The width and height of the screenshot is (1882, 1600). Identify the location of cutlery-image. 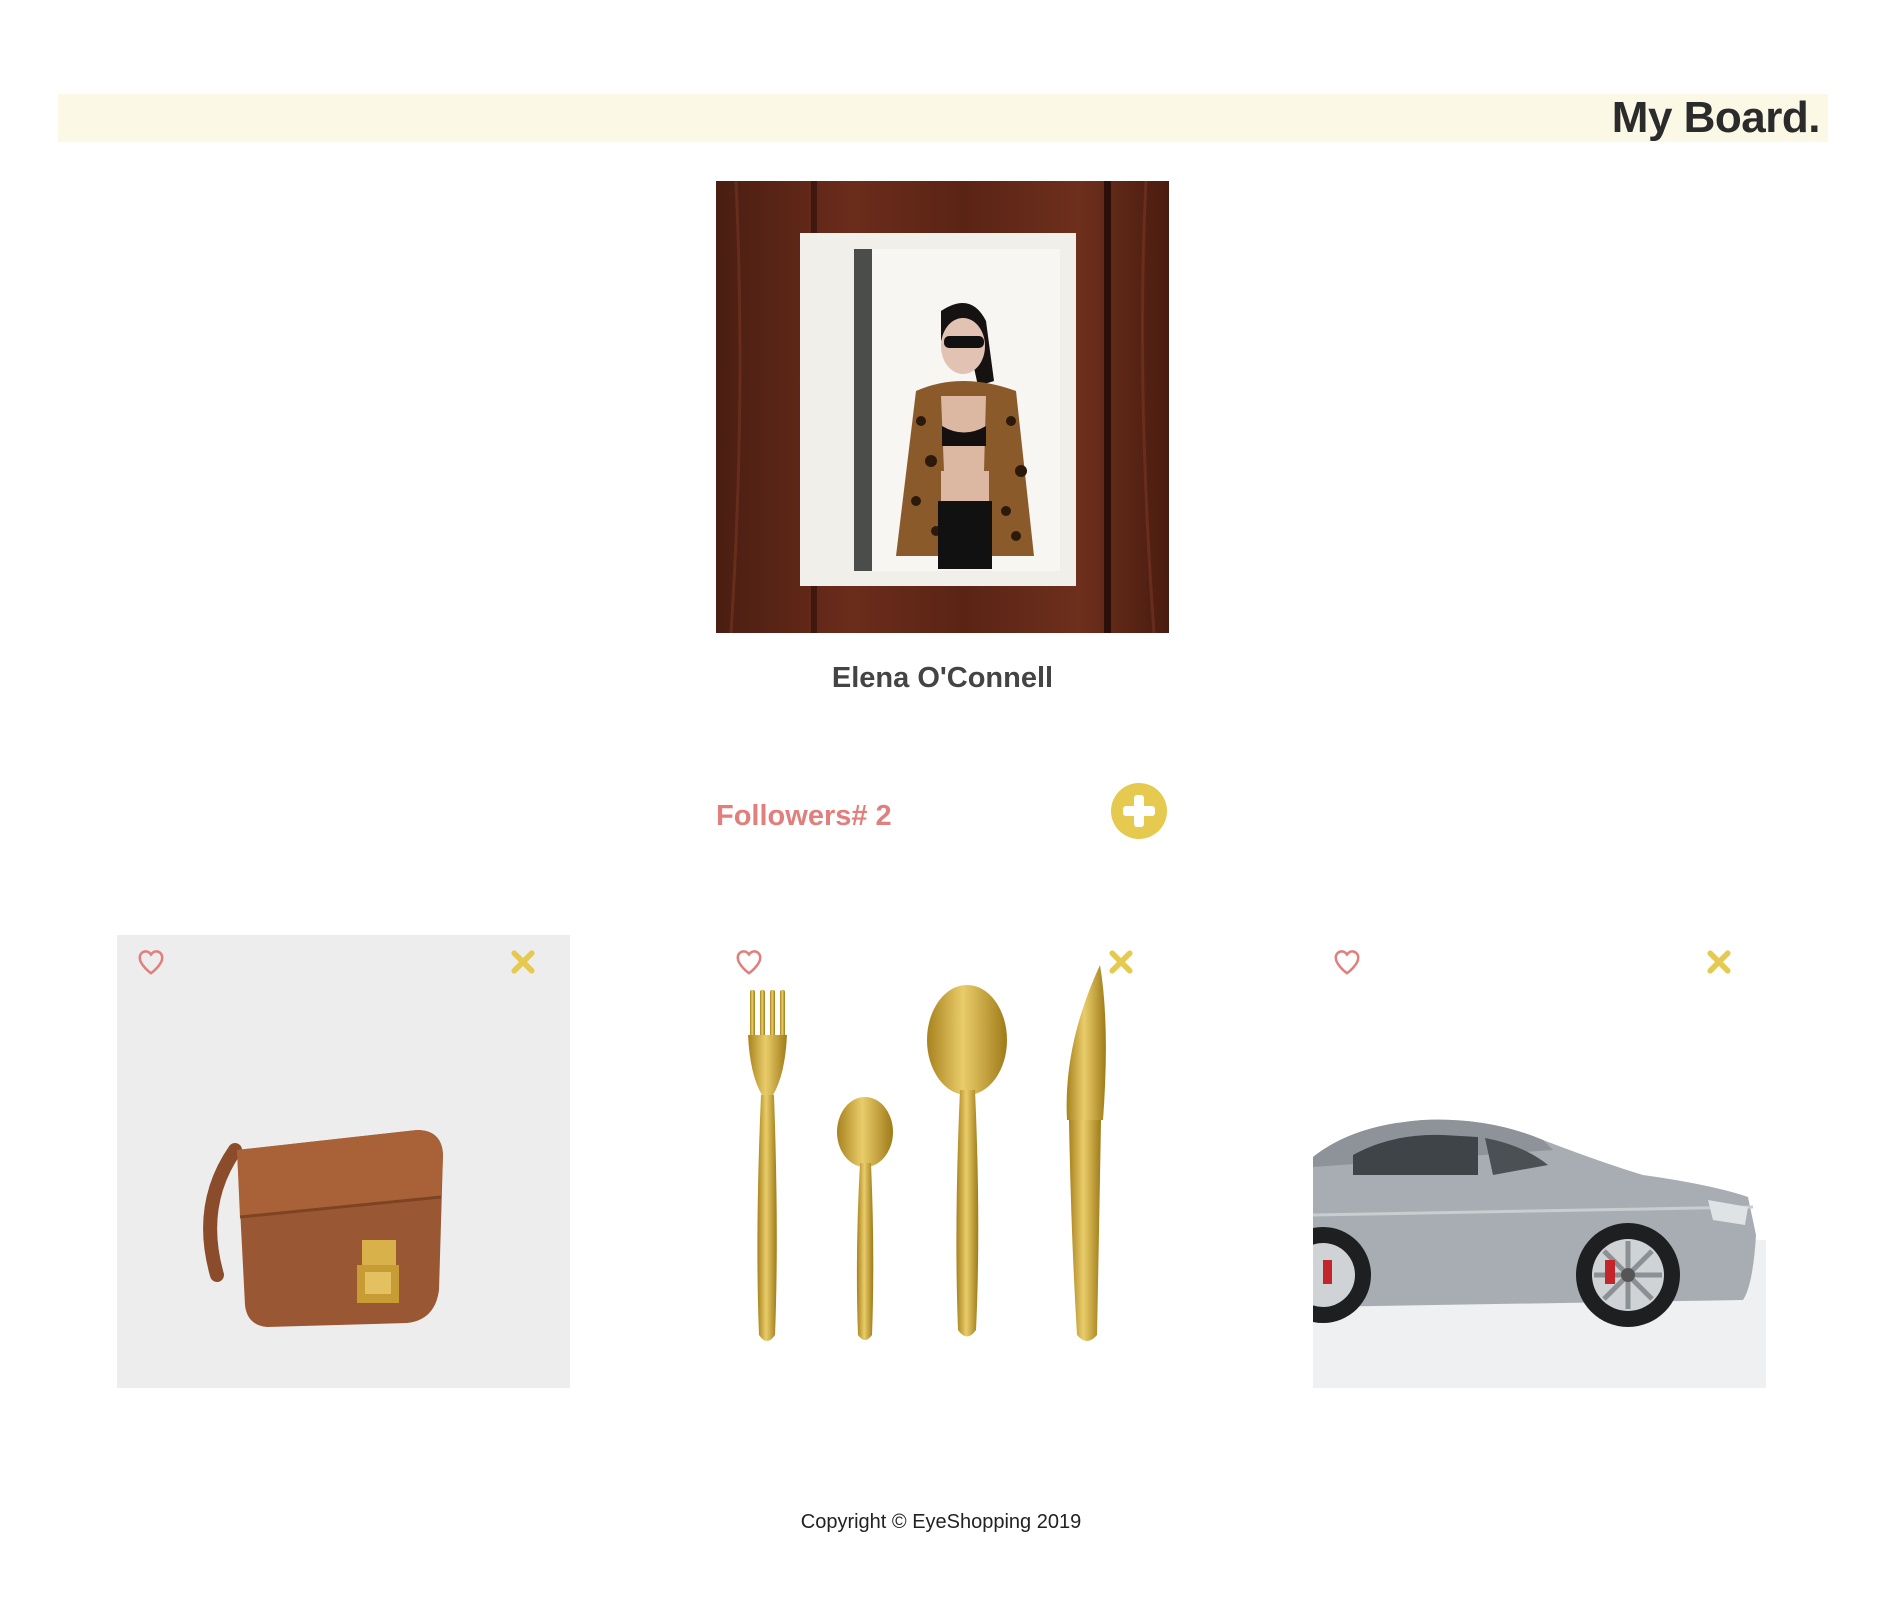
(941, 1161).